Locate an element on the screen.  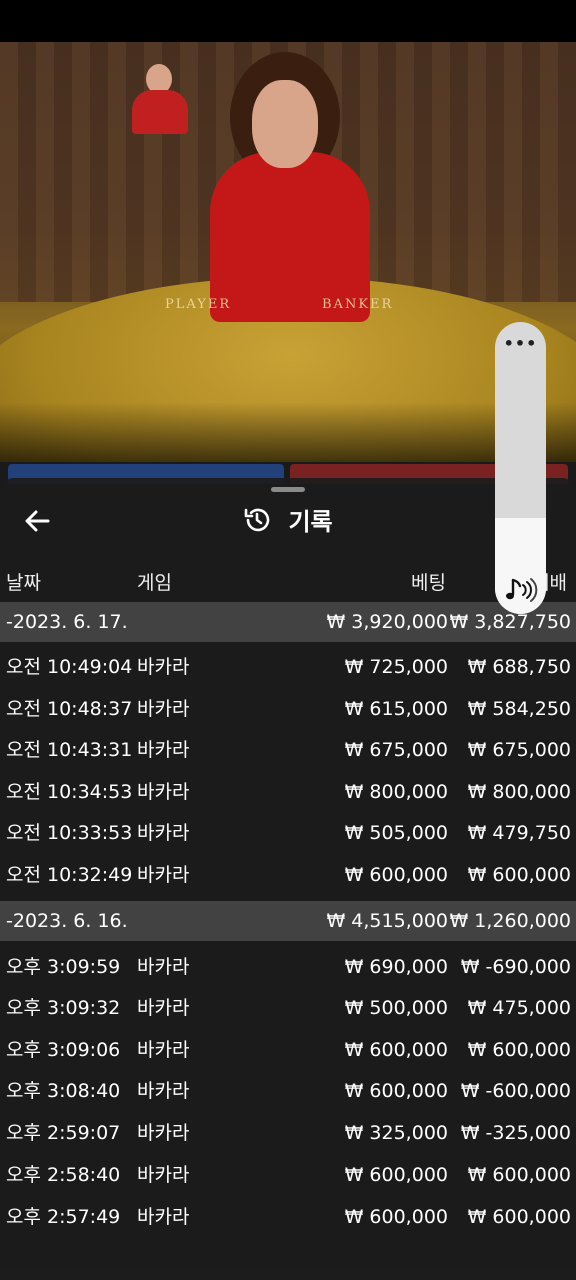
entry-payout: ₩ 584,250 is located at coordinates (519, 709).